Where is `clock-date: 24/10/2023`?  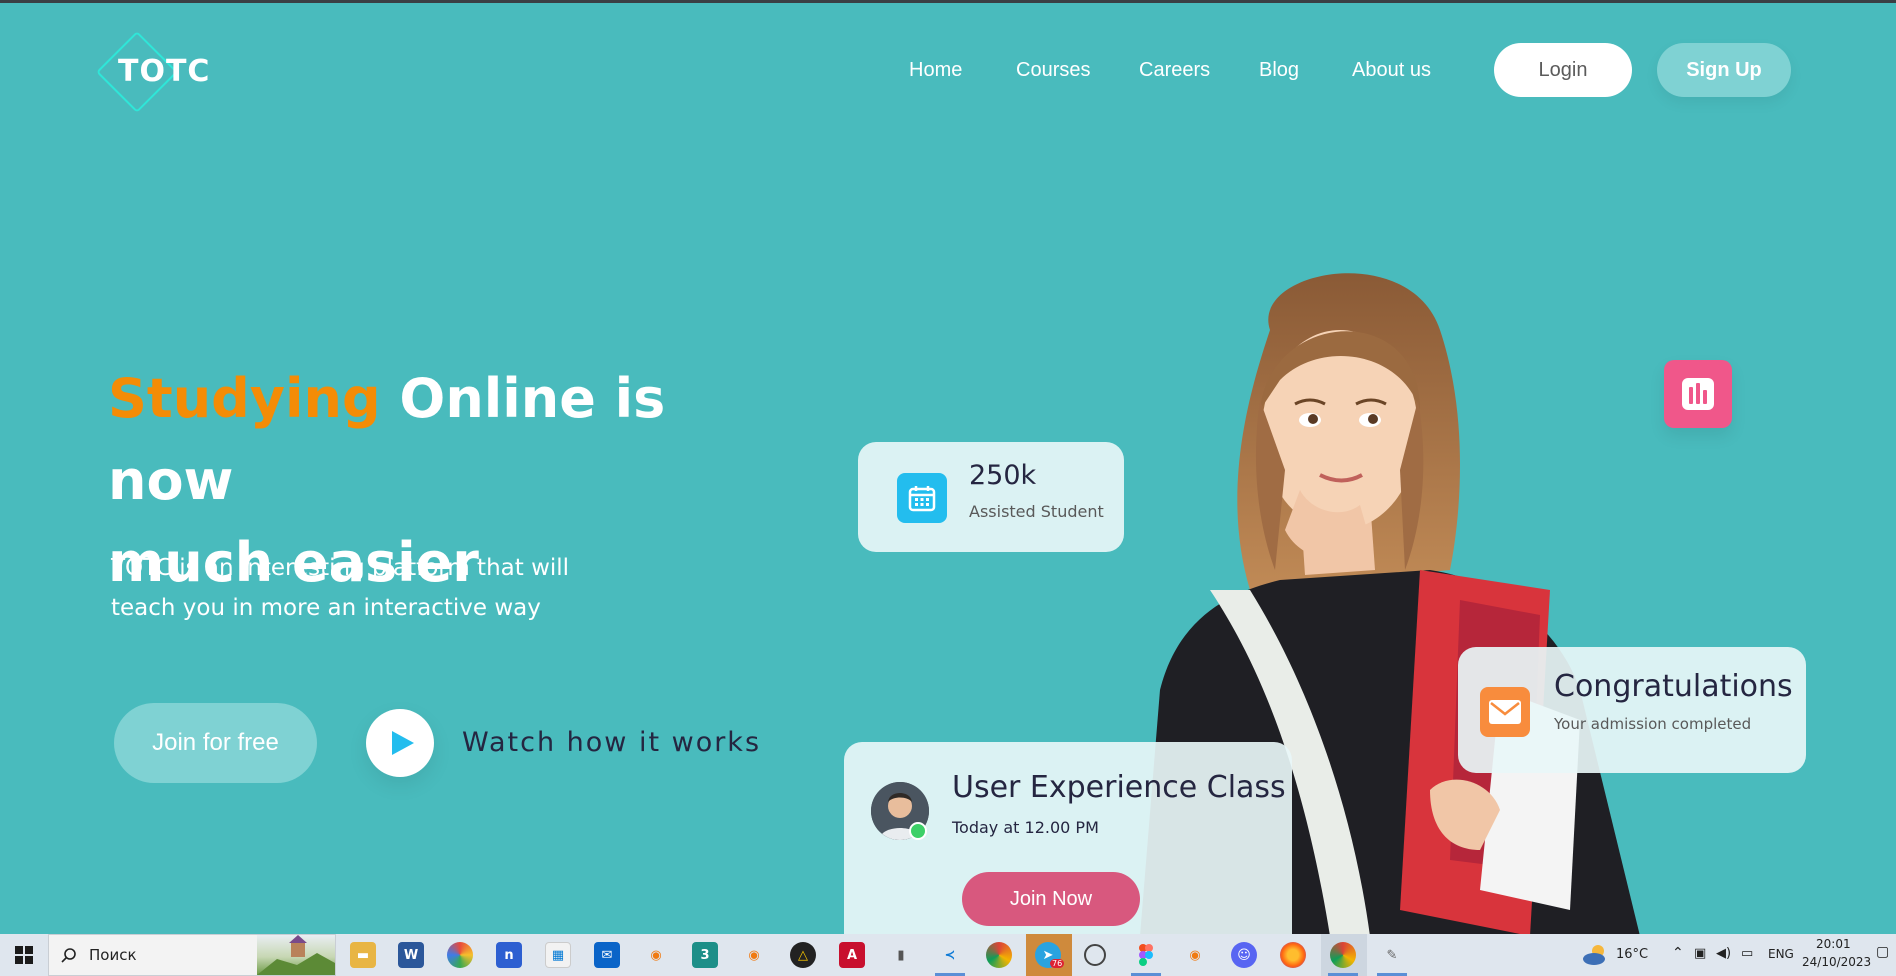
clock-date: 24/10/2023 is located at coordinates (1836, 962).